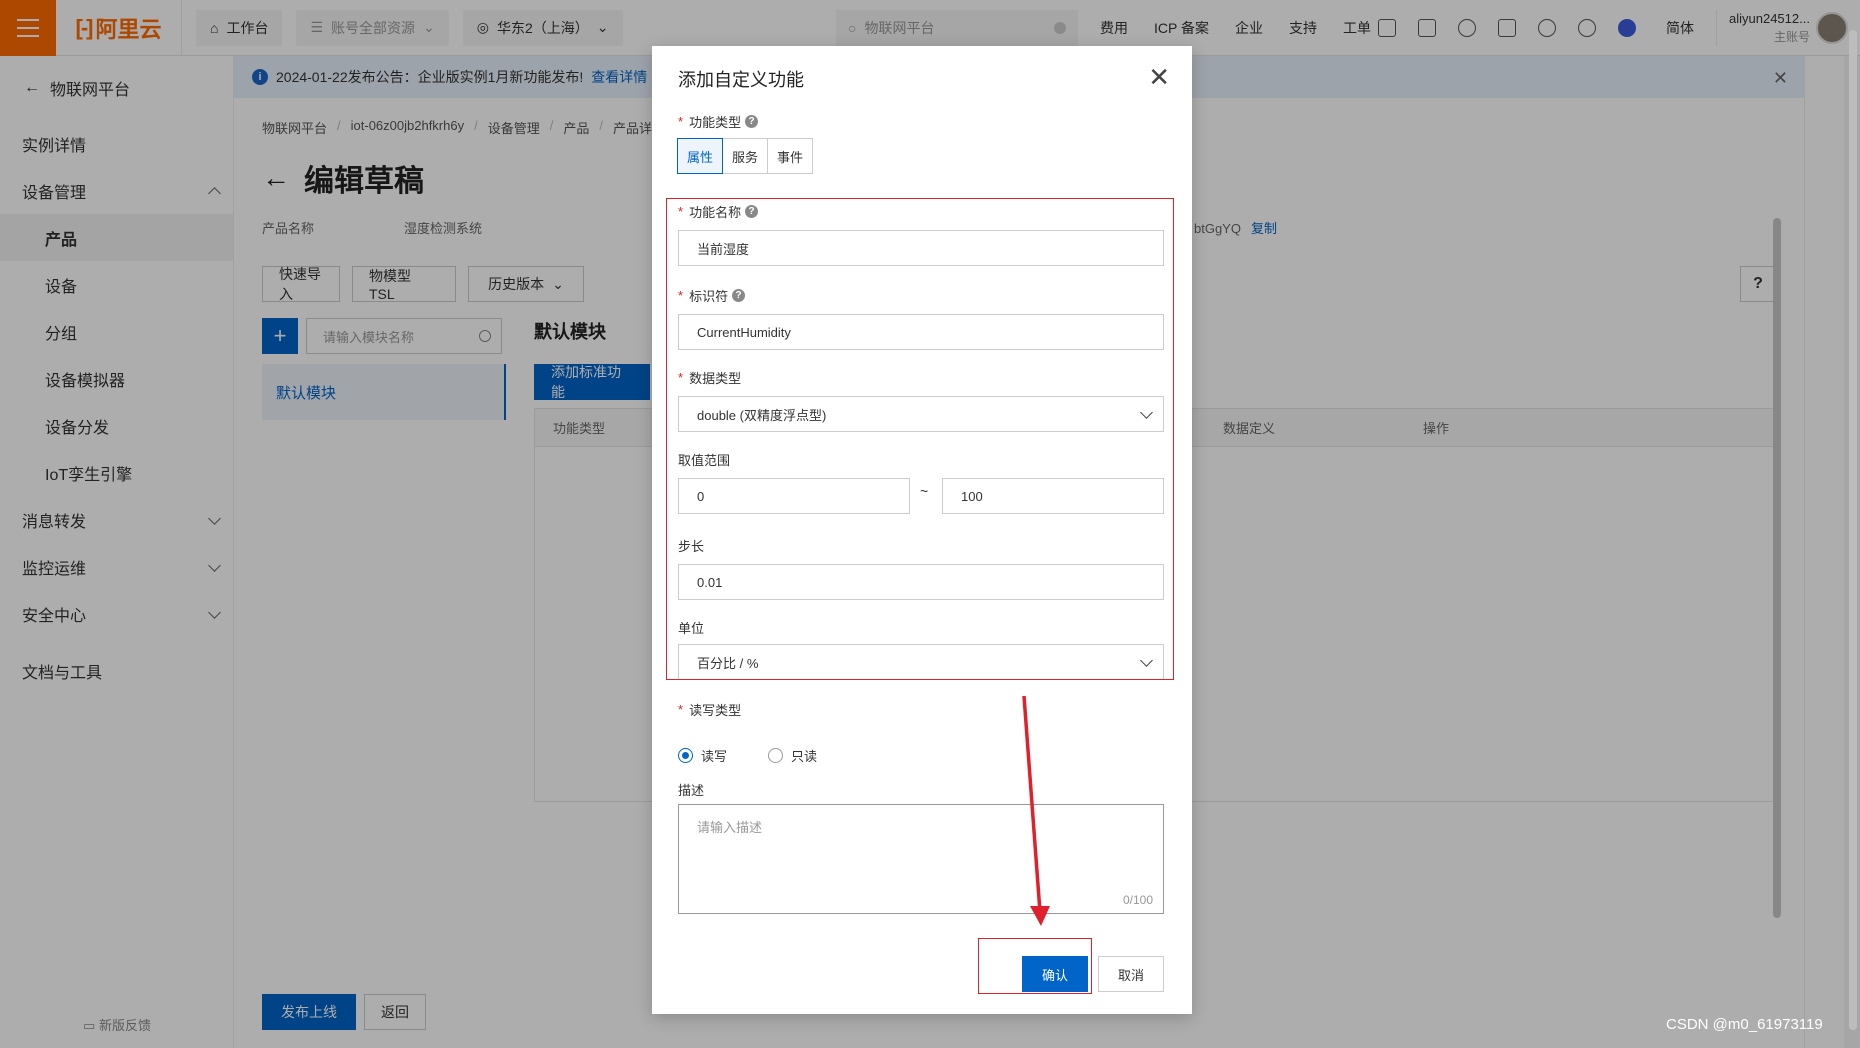  What do you see at coordinates (1853, 535) in the screenshot?
I see `page-scrollbar` at bounding box center [1853, 535].